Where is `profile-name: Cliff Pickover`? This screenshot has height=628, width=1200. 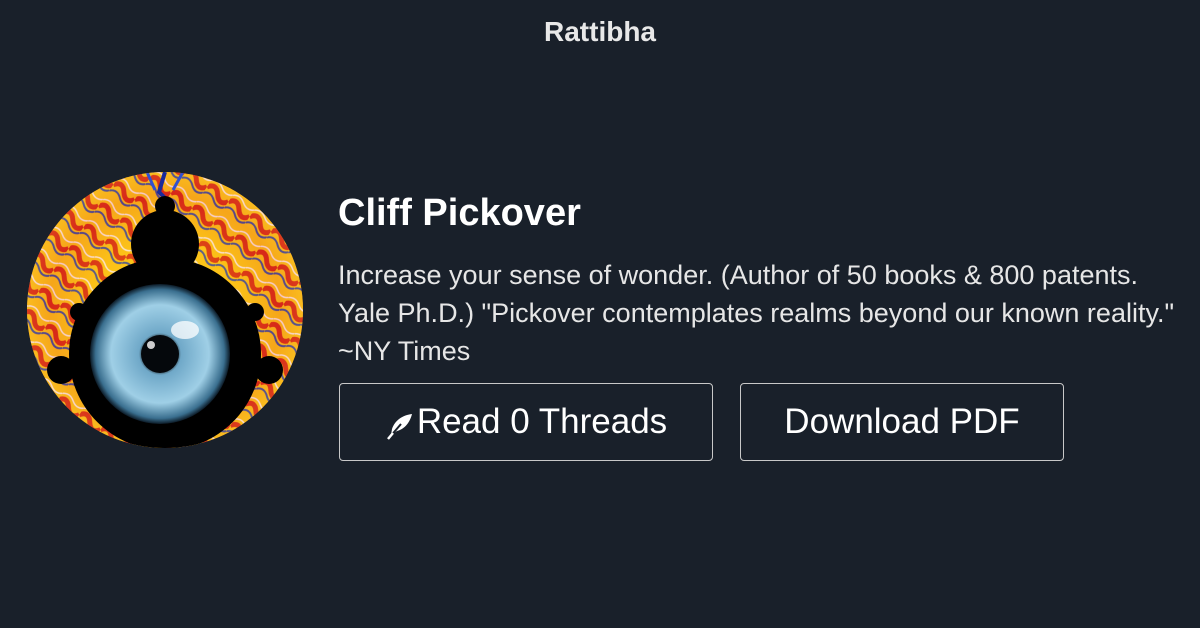 profile-name: Cliff Pickover is located at coordinates (459, 213).